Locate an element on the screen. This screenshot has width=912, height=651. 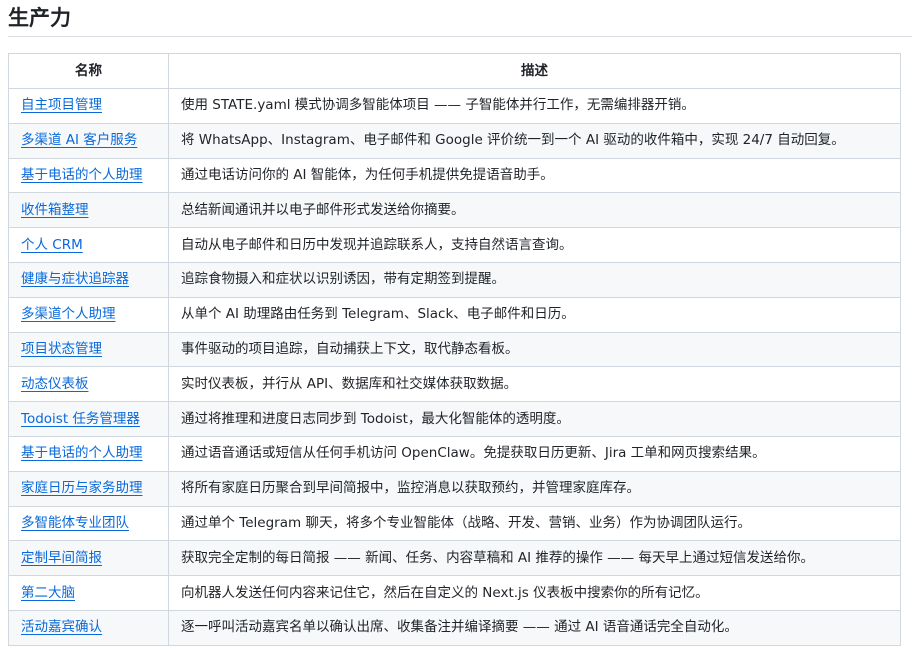
name-link: 自主项目管理 is located at coordinates (61, 105).